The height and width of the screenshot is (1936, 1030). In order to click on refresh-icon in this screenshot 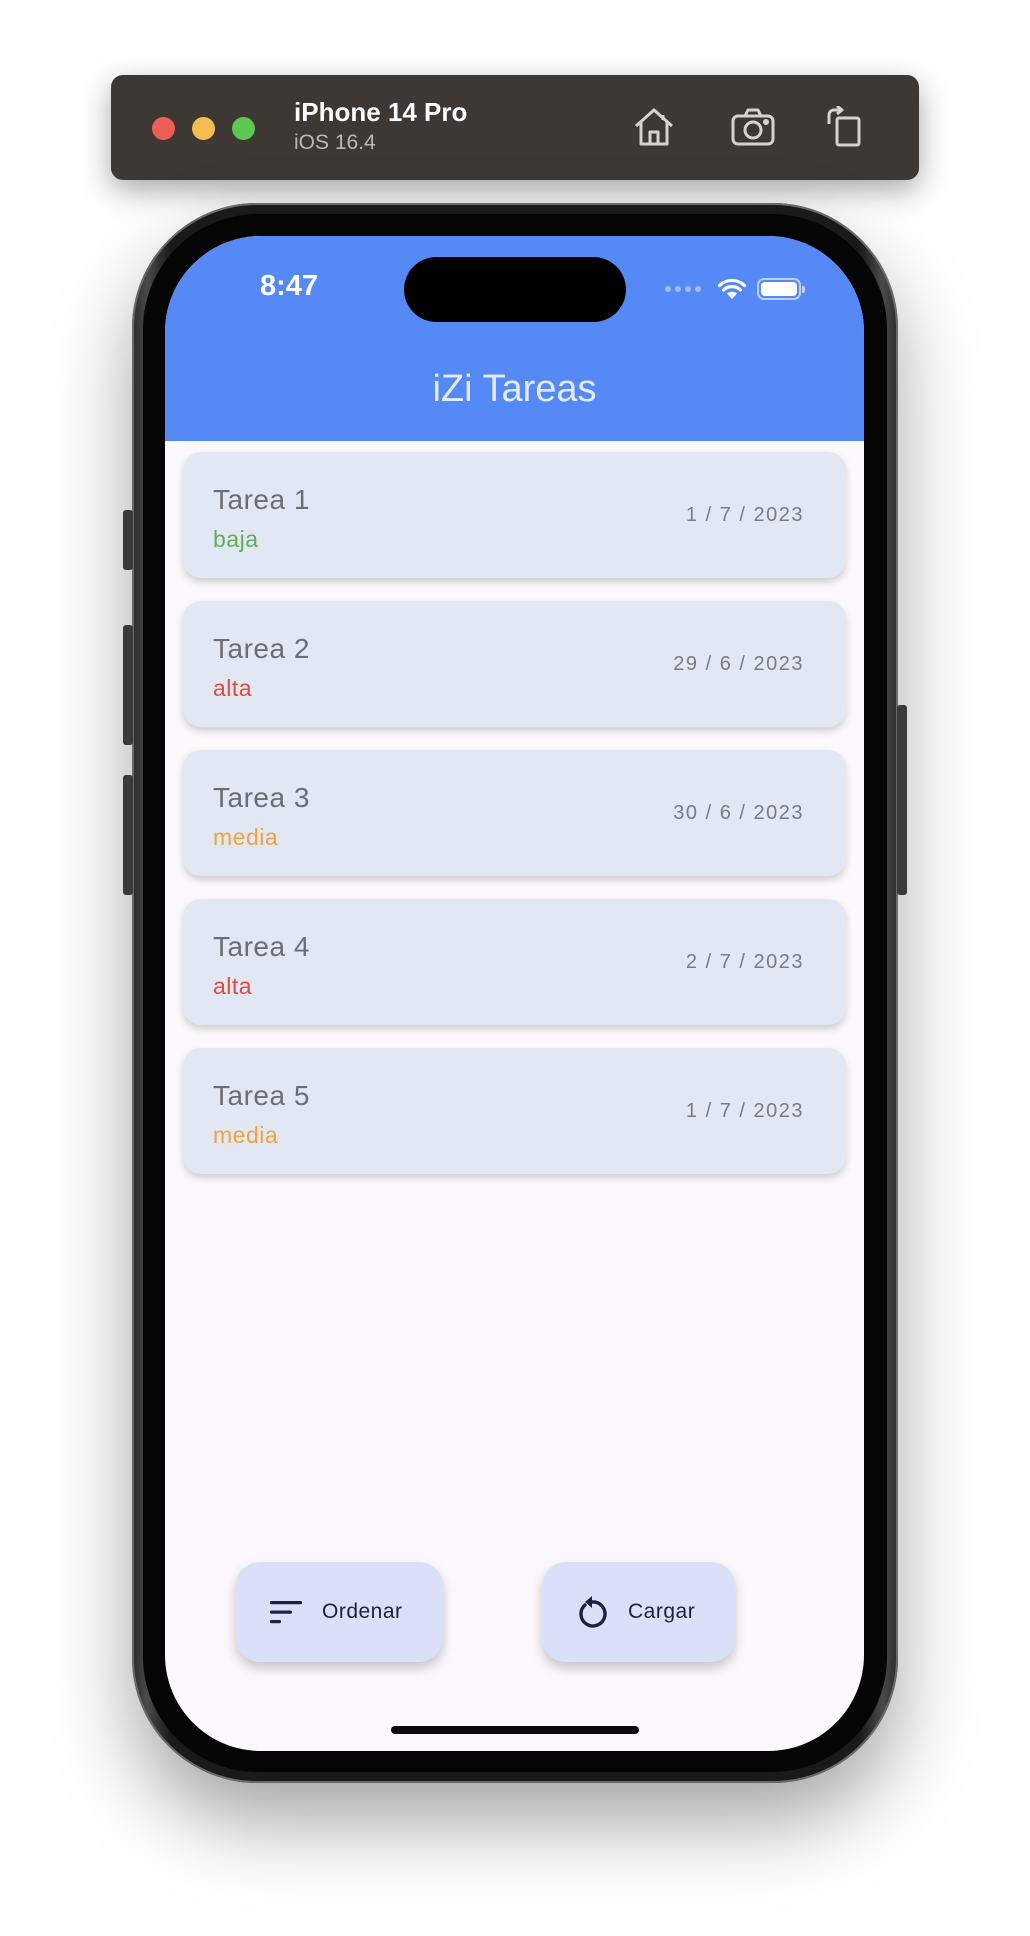, I will do `click(592, 1612)`.